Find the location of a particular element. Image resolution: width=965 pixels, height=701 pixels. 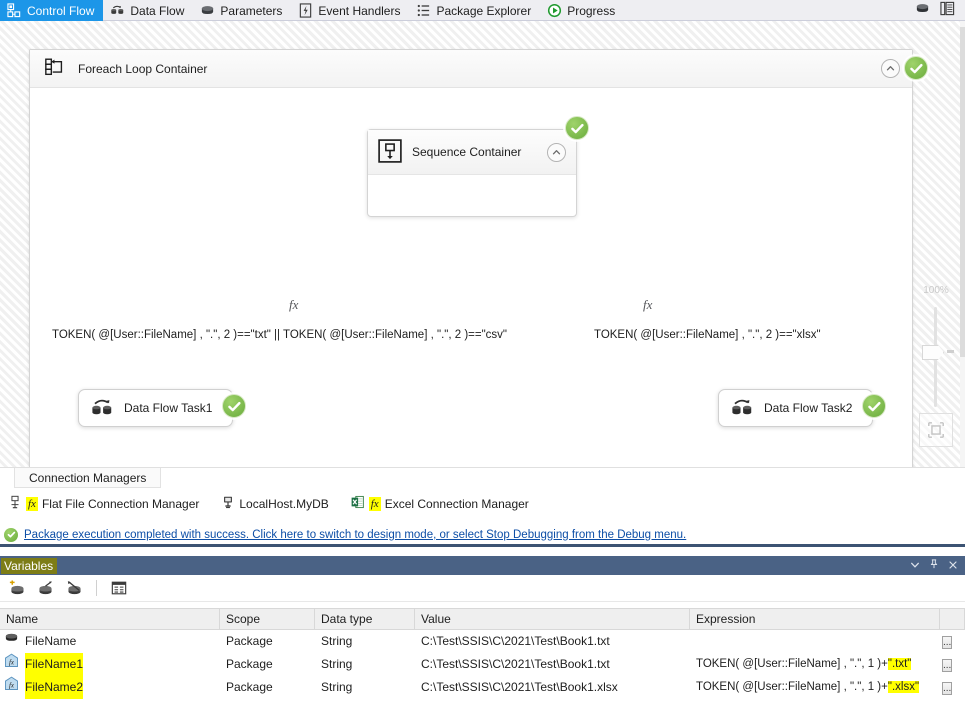

delete-variable-icon is located at coordinates (45, 588).